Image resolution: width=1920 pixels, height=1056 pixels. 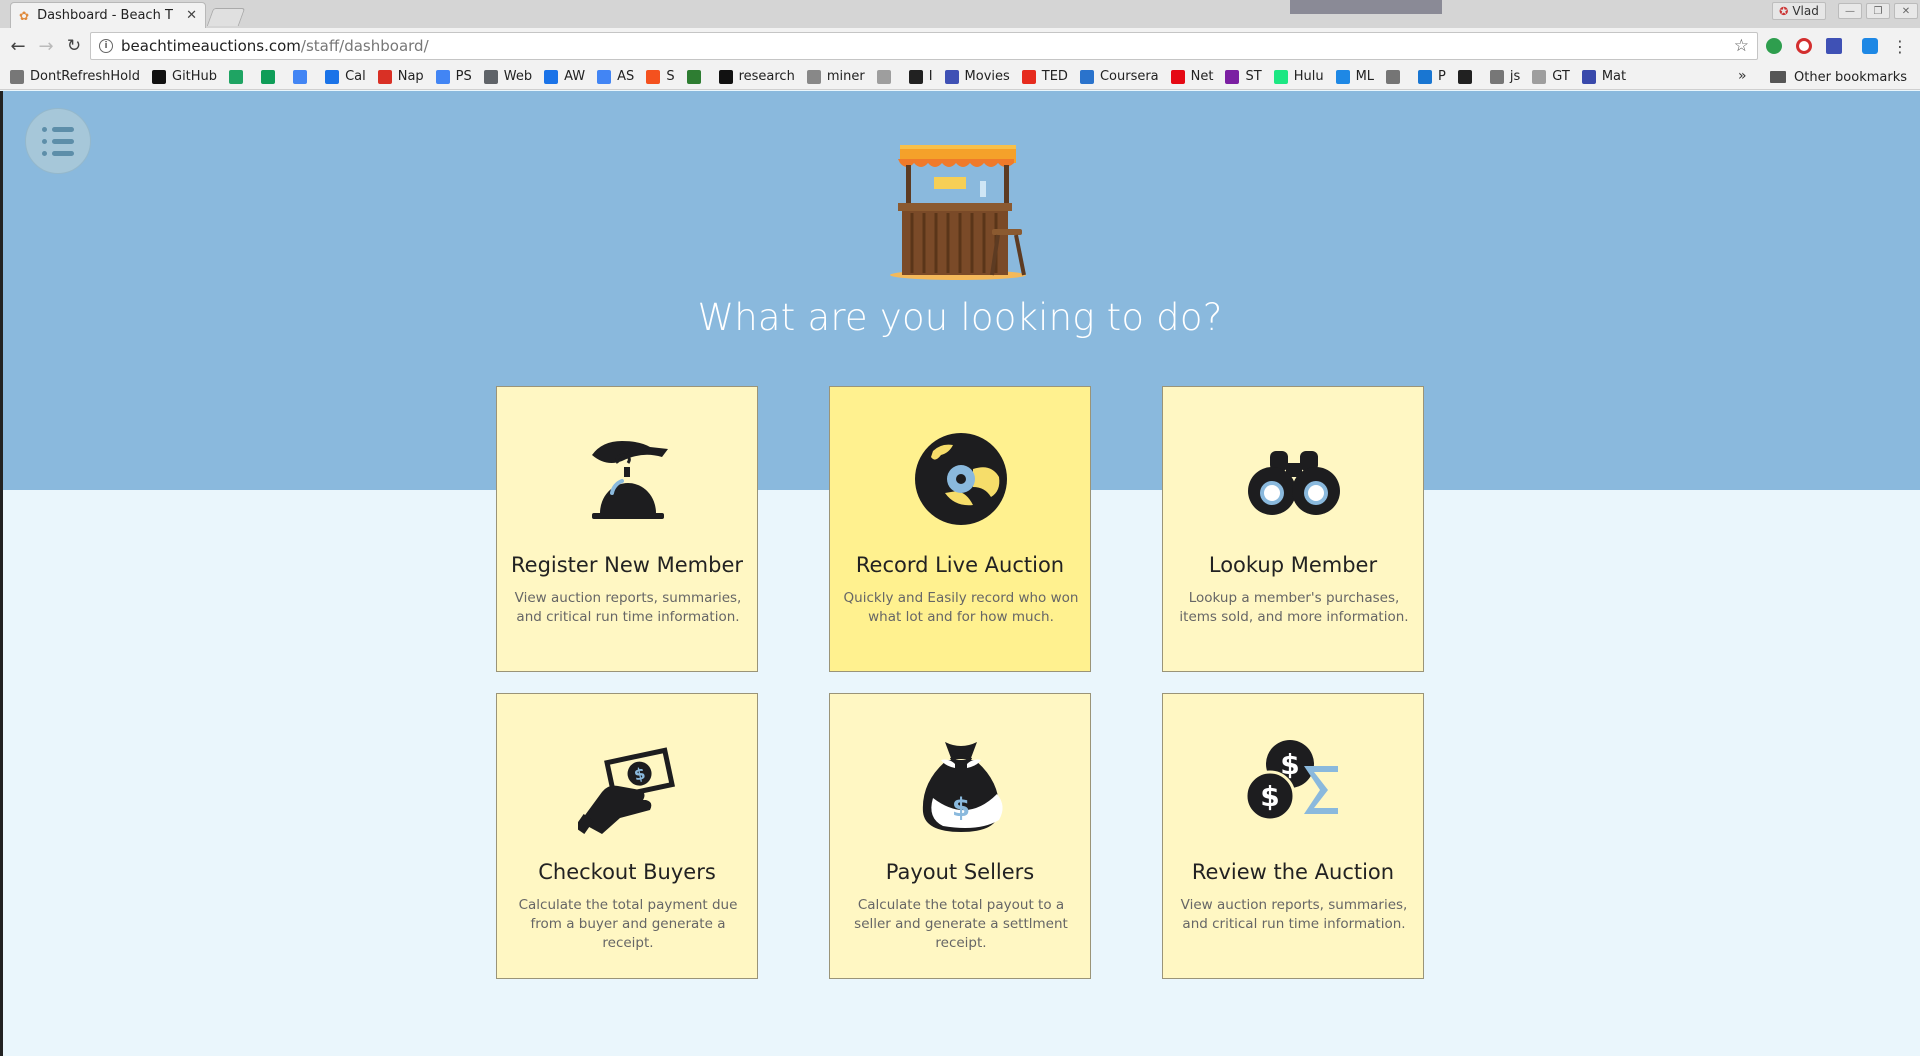 What do you see at coordinates (159, 76) in the screenshot?
I see `github-icon` at bounding box center [159, 76].